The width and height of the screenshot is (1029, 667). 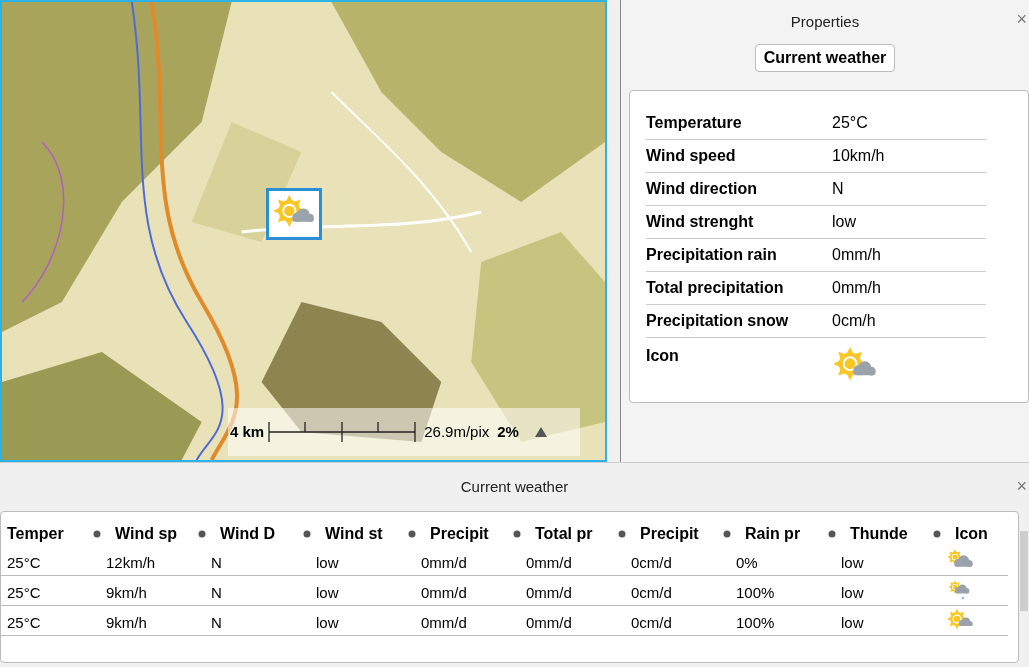 What do you see at coordinates (858, 156) in the screenshot?
I see `property-value: 10km/h` at bounding box center [858, 156].